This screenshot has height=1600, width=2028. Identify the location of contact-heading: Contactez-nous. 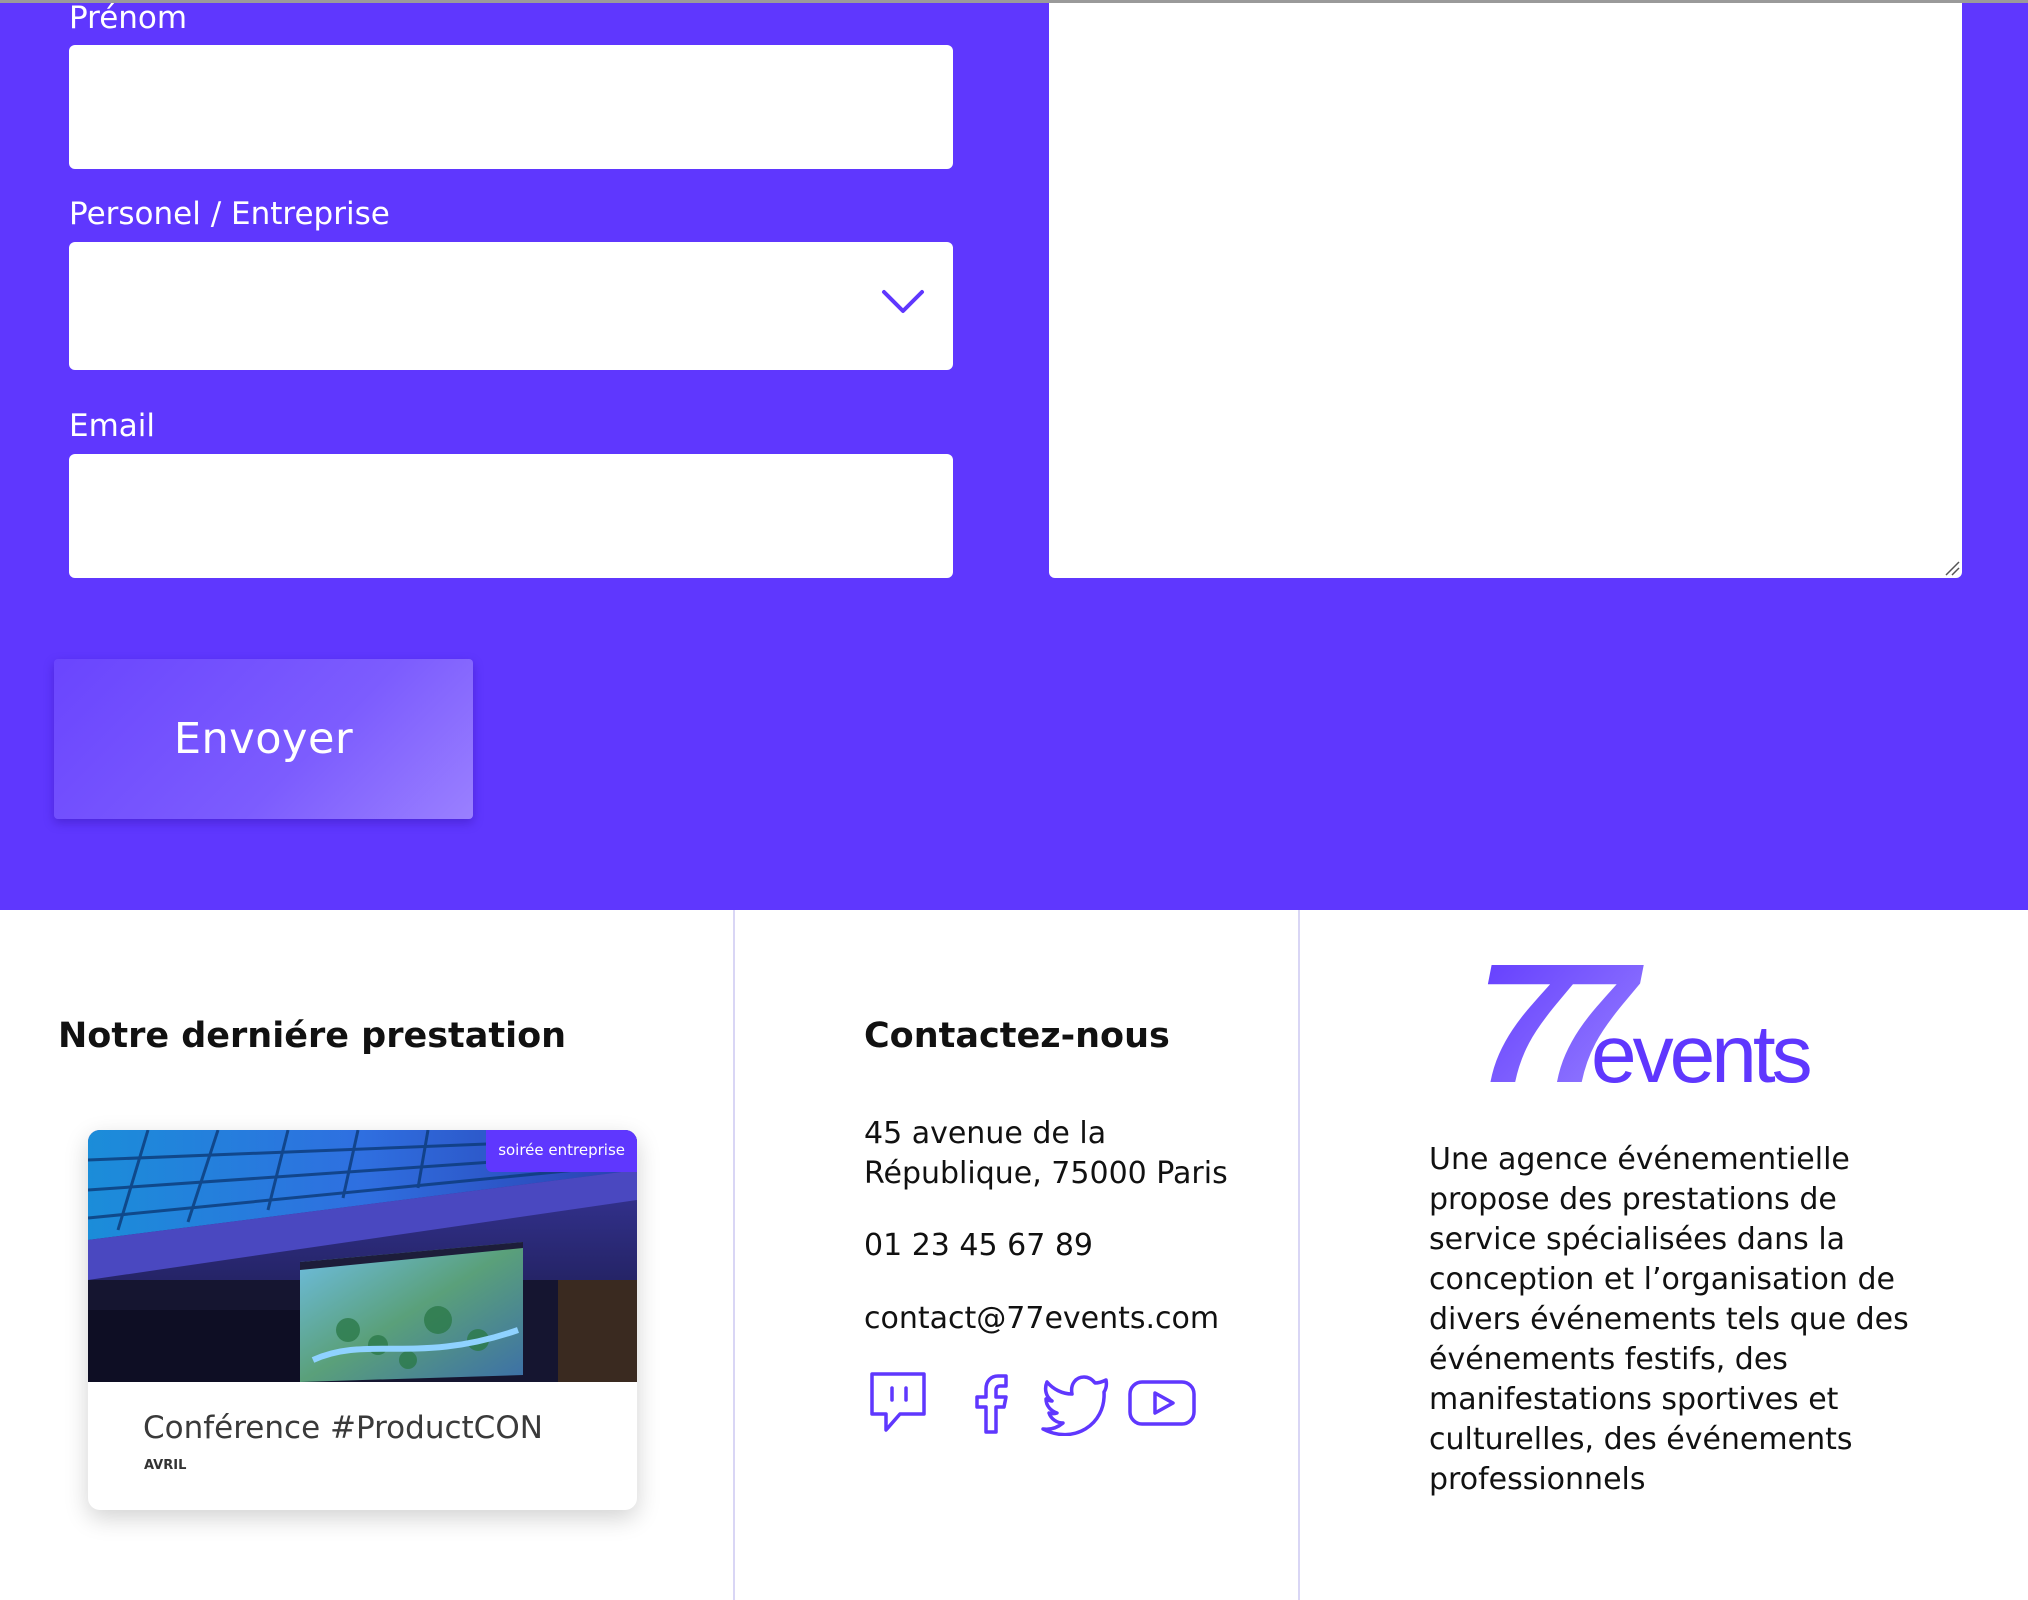
(1017, 1036).